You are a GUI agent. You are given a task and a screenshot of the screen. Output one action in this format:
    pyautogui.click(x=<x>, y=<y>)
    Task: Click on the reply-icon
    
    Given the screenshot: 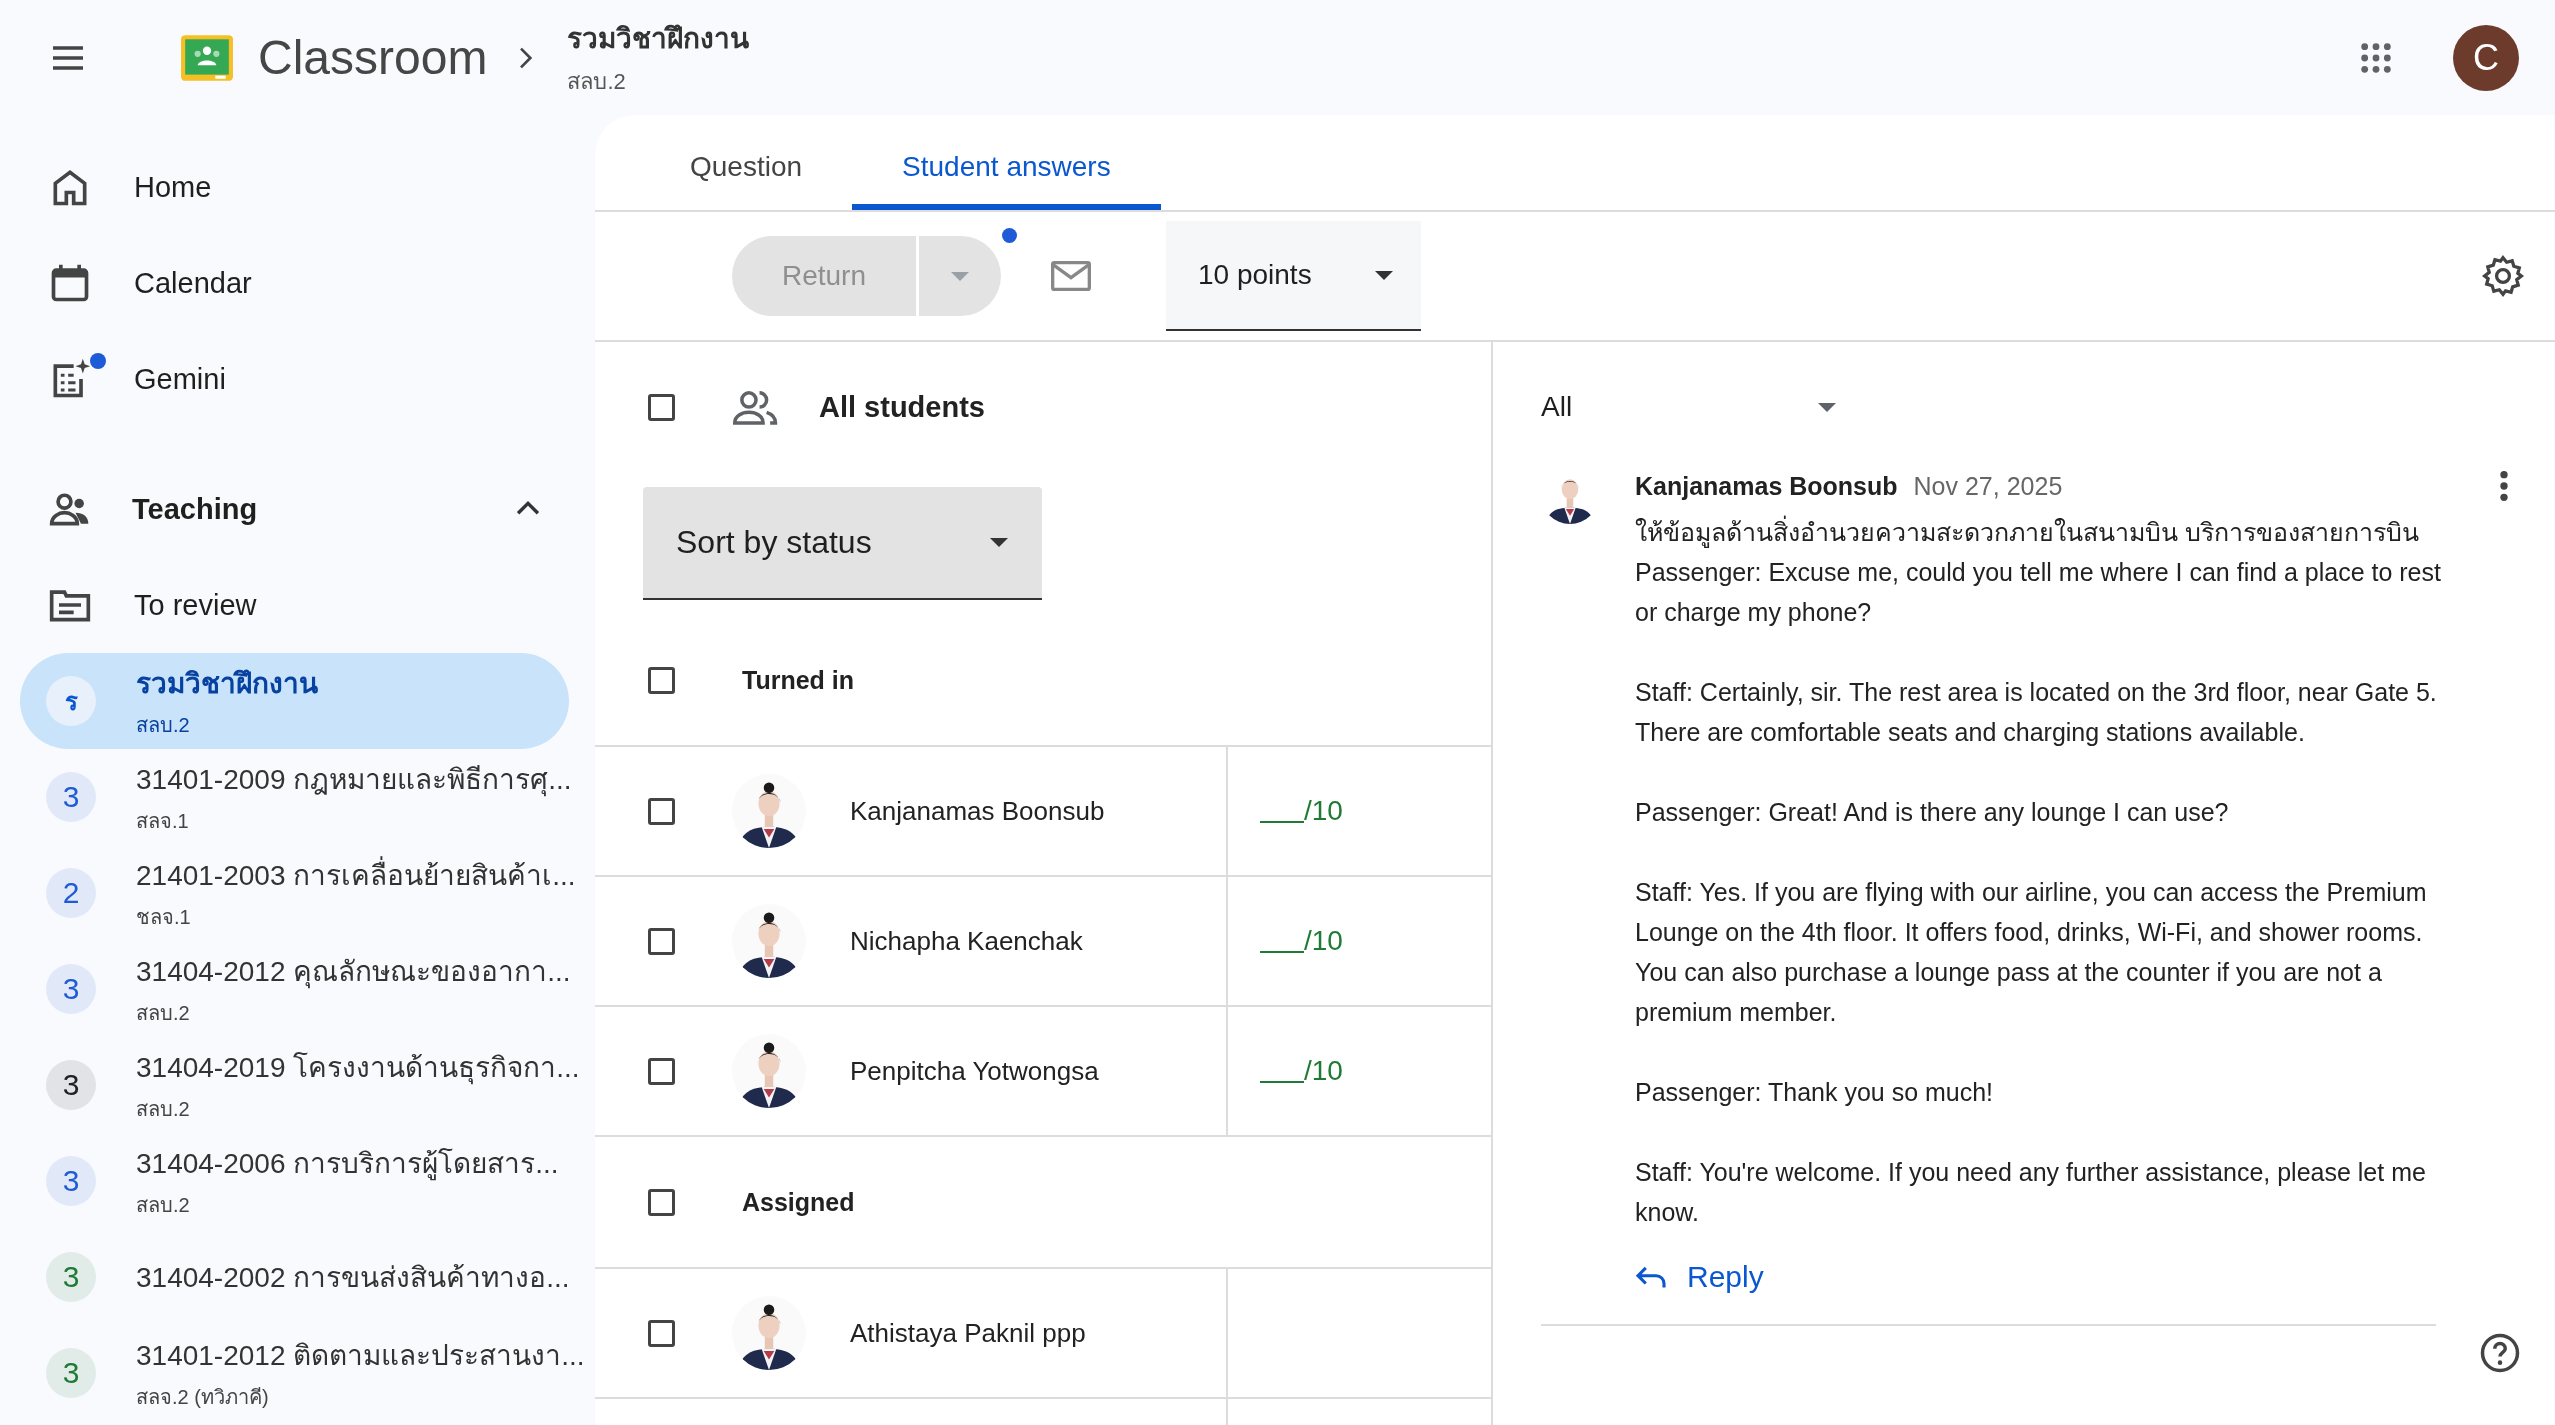 What is the action you would take?
    pyautogui.click(x=1651, y=1277)
    